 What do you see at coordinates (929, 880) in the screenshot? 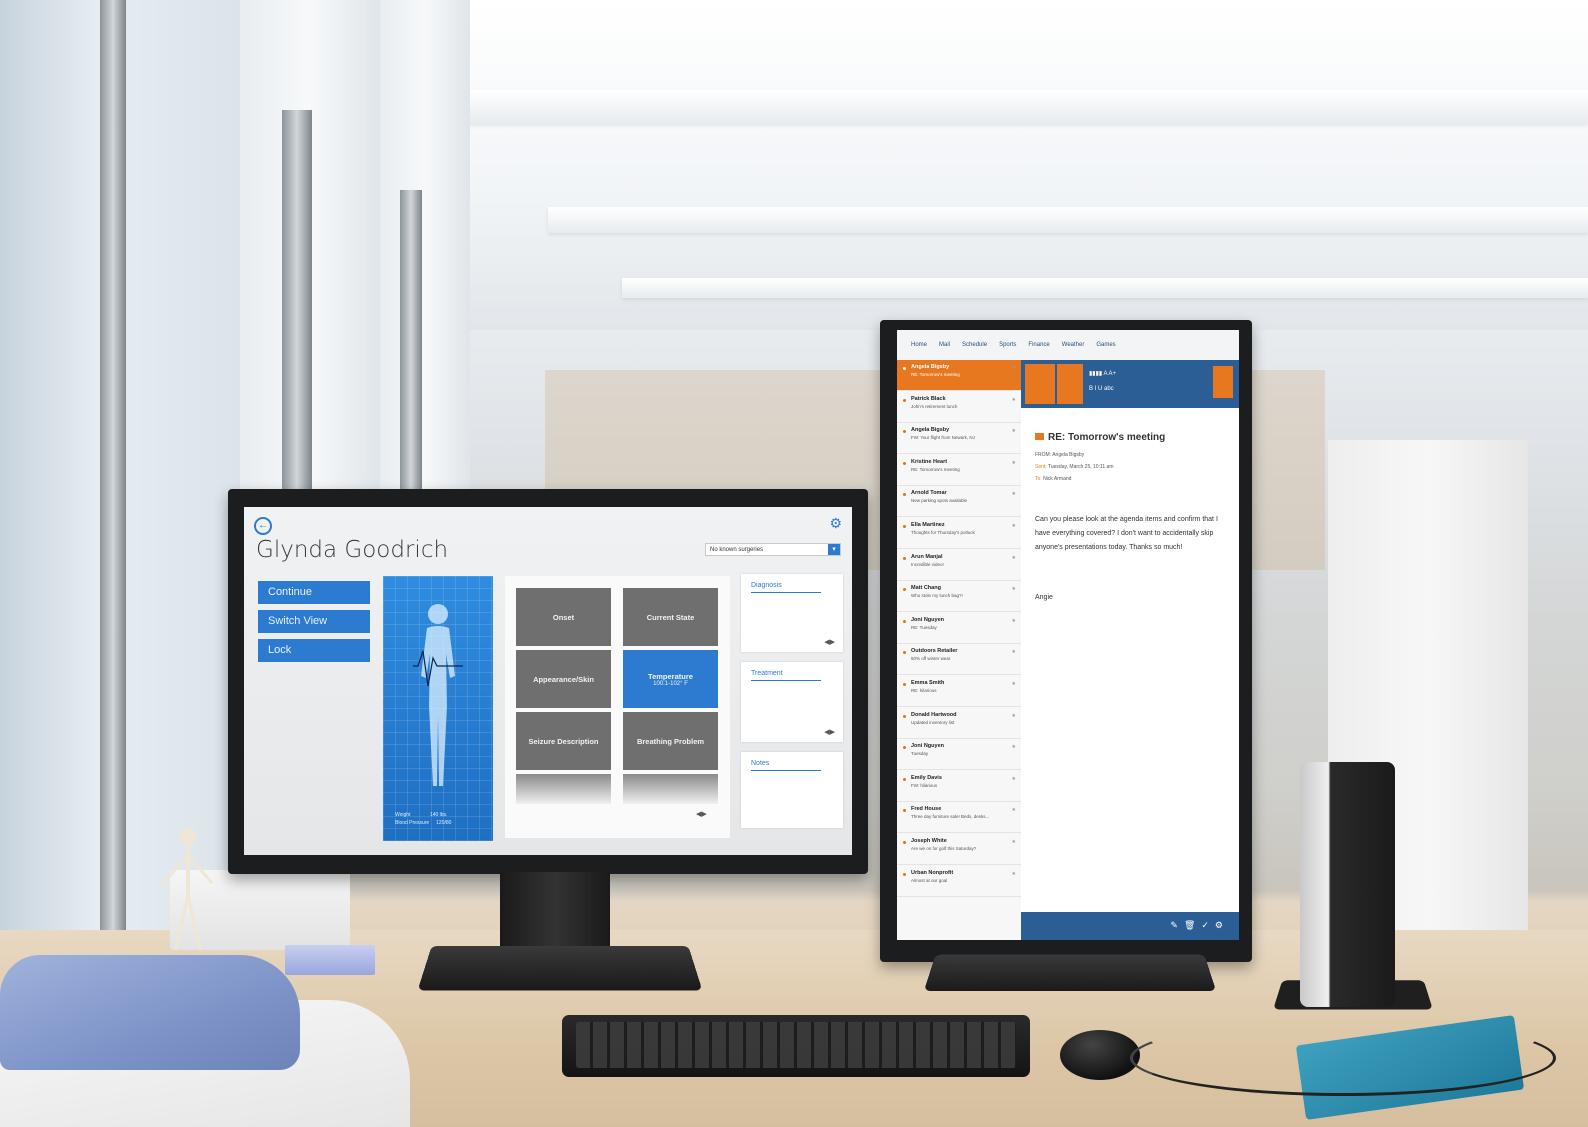
I see `message-subject: Almost at our goal` at bounding box center [929, 880].